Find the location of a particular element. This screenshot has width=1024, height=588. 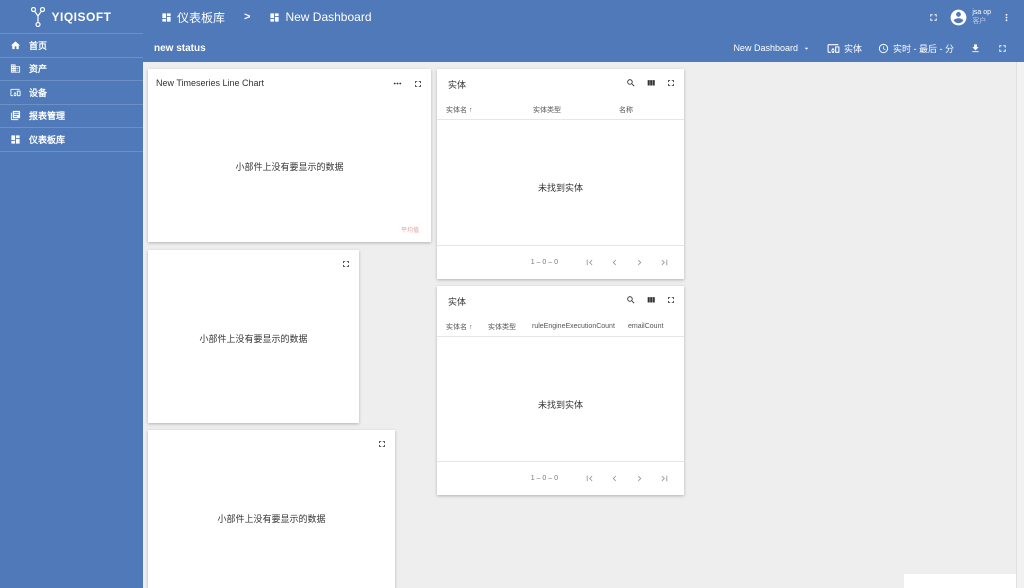

table-header: 实体名 ↑ 实体类型 名称 is located at coordinates (560, 110).